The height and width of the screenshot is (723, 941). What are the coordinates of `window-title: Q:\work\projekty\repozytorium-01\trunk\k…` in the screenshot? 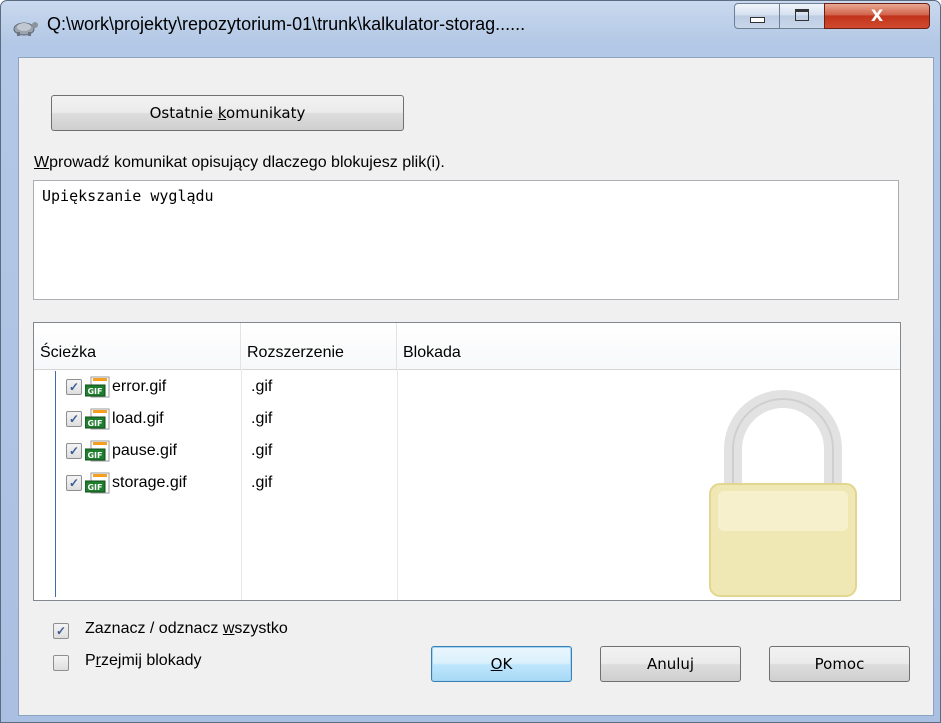 It's located at (286, 24).